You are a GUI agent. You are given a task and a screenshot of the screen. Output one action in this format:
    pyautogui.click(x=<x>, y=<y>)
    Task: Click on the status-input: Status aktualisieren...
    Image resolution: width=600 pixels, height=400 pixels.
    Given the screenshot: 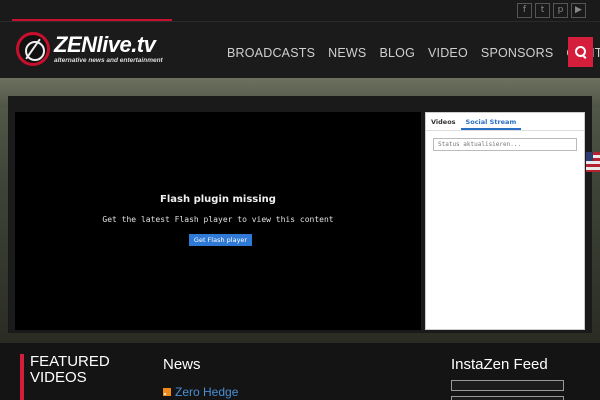 What is the action you would take?
    pyautogui.click(x=505, y=144)
    